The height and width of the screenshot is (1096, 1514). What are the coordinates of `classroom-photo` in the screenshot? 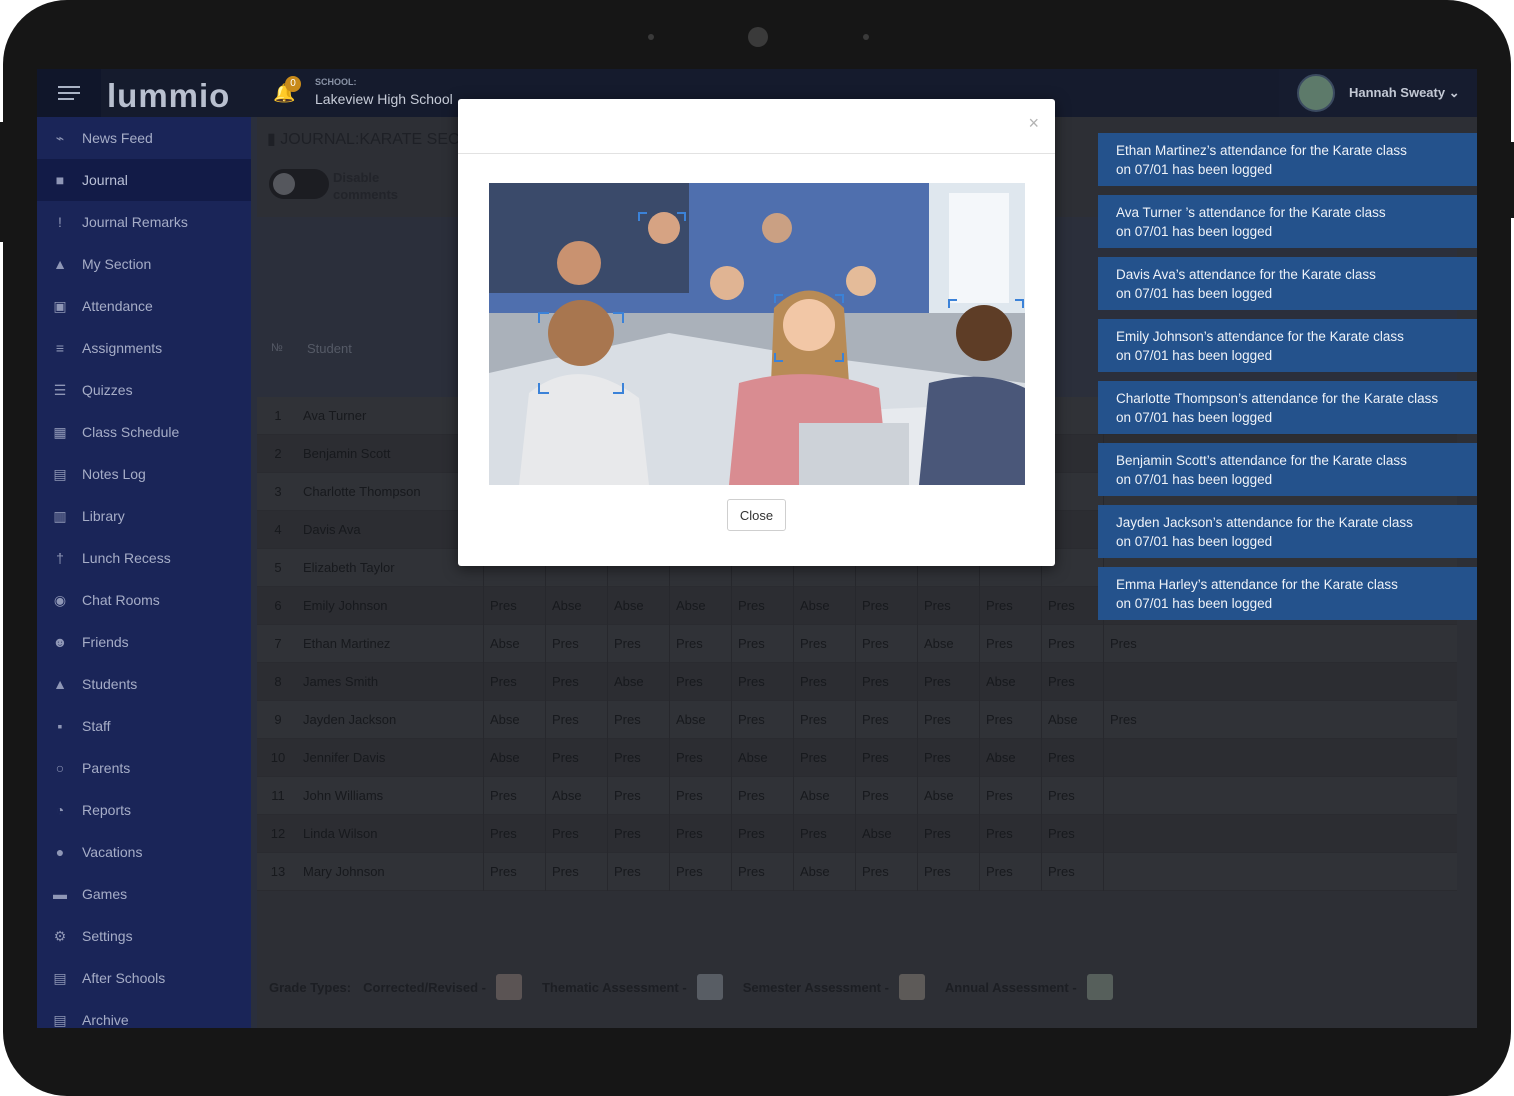 It's located at (757, 334).